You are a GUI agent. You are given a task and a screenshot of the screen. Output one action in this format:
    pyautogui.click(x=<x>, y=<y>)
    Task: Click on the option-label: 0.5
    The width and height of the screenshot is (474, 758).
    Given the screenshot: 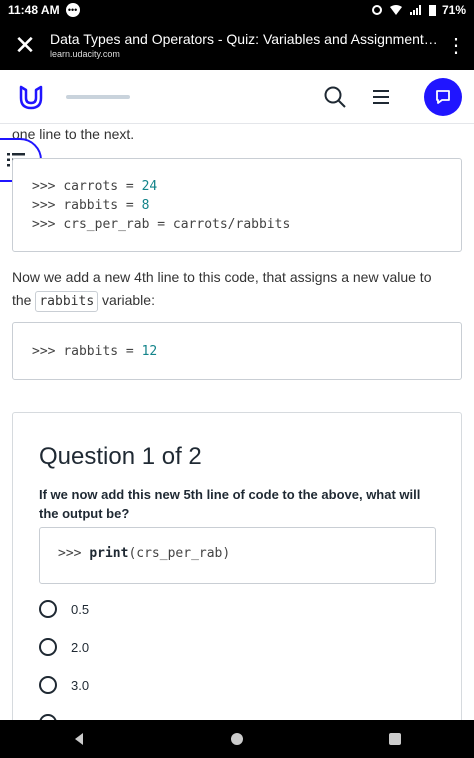 What is the action you would take?
    pyautogui.click(x=80, y=609)
    